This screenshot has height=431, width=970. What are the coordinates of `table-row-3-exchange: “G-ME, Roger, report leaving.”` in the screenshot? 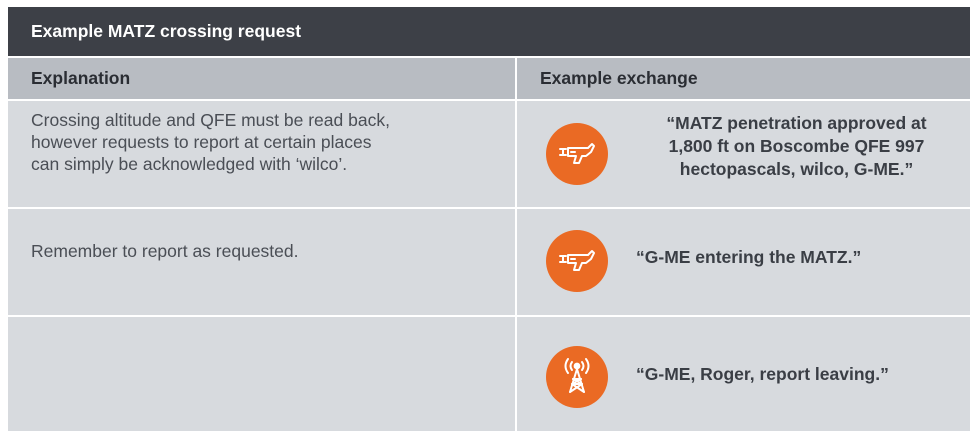 It's located at (743, 374).